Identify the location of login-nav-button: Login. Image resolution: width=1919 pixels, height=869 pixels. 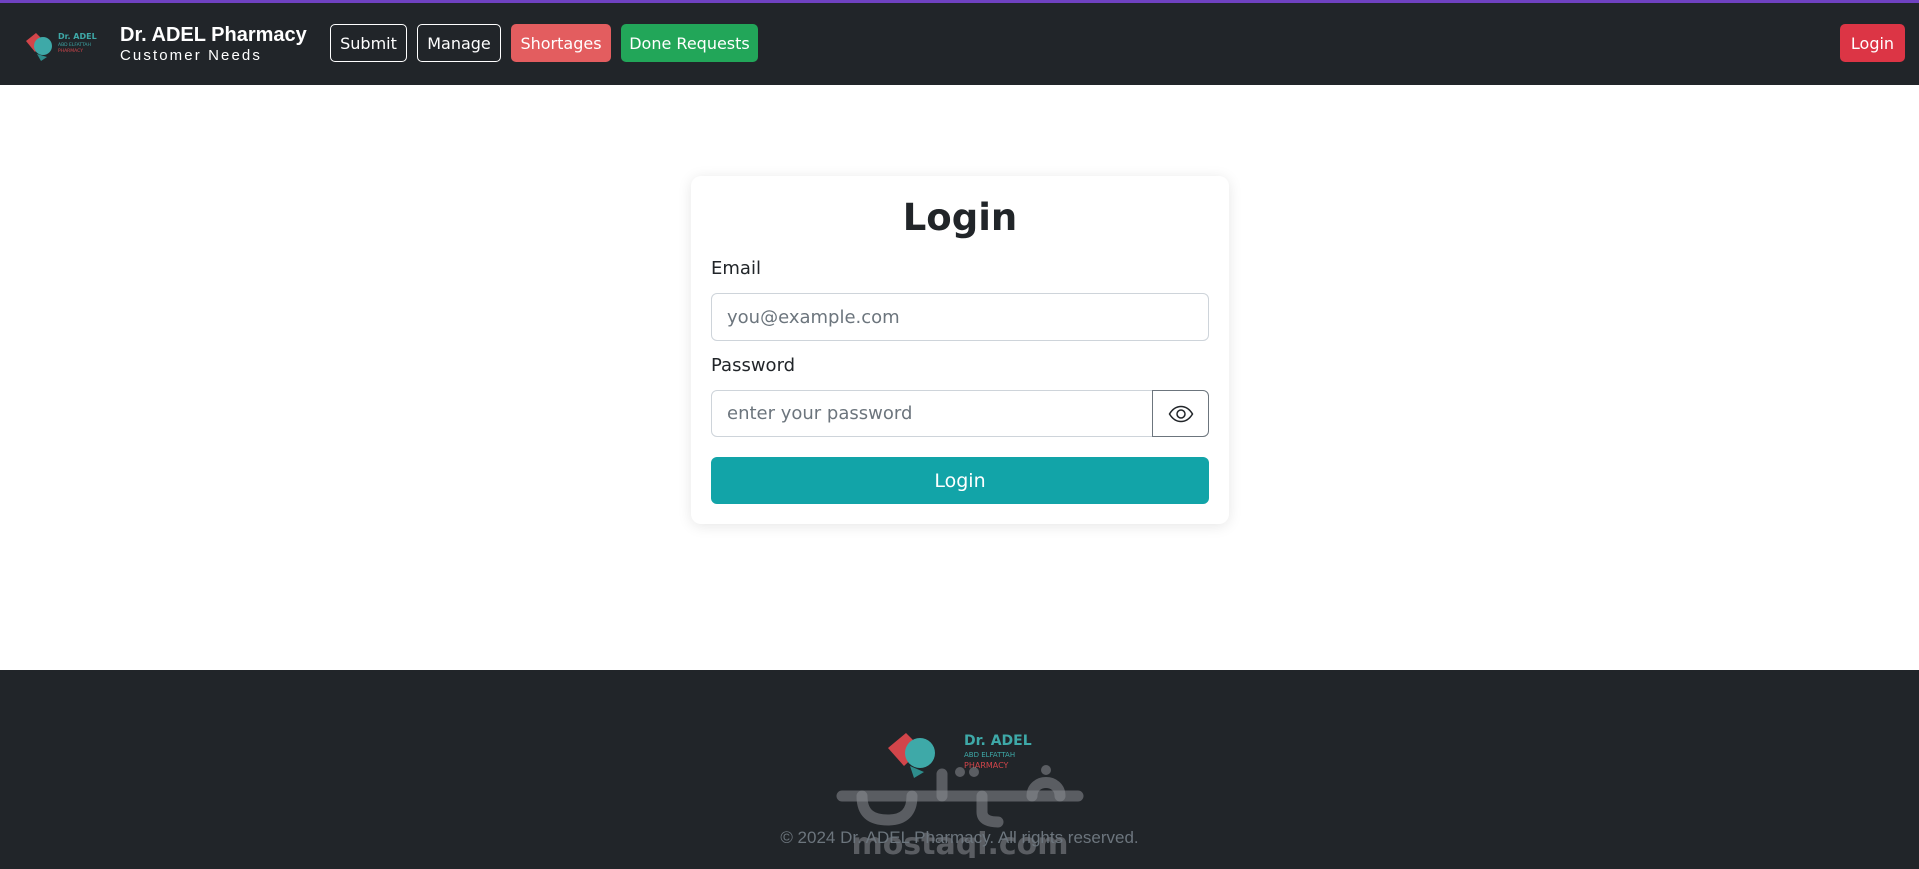
(1872, 43).